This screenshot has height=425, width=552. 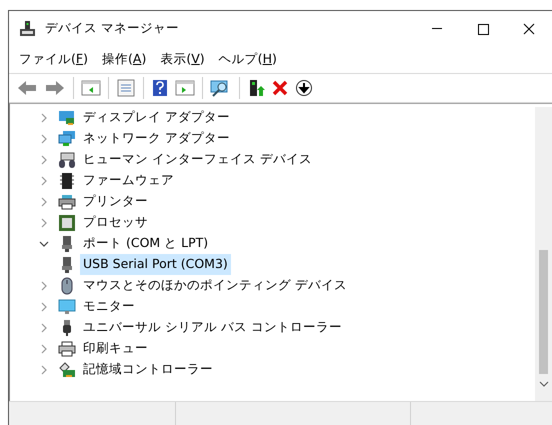 What do you see at coordinates (67, 181) in the screenshot?
I see `chip-icon` at bounding box center [67, 181].